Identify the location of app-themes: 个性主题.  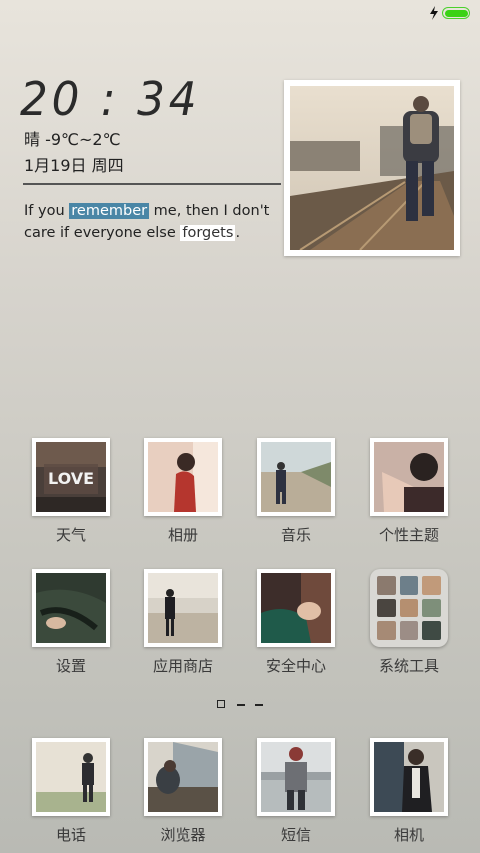
(409, 491).